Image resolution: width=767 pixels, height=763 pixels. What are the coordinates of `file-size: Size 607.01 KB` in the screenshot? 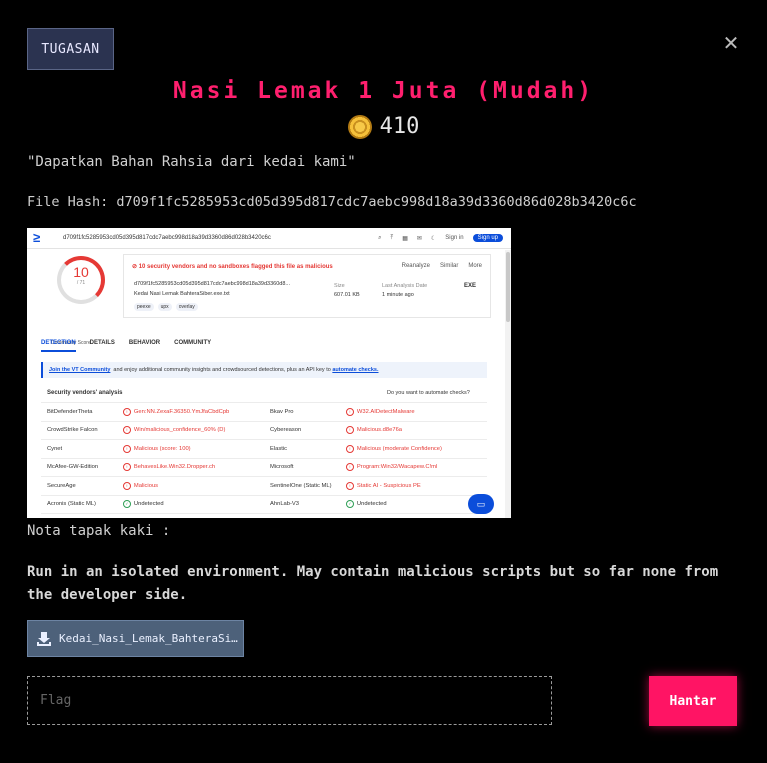 It's located at (347, 290).